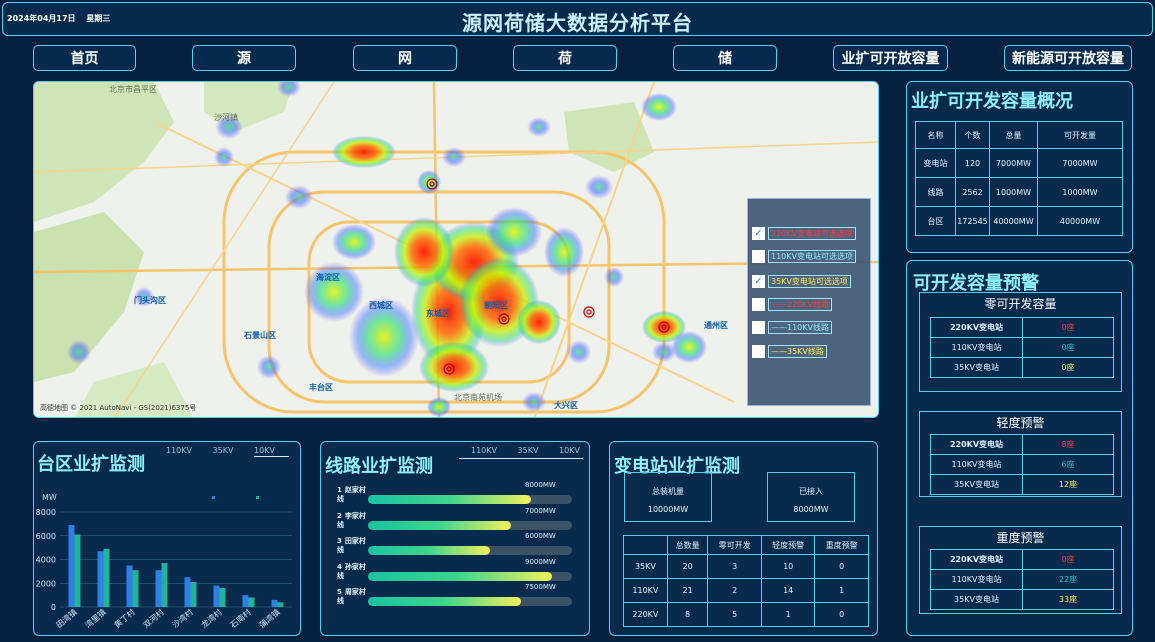  Describe the element at coordinates (244, 58) in the screenshot. I see `nav-source-button: 源` at that location.